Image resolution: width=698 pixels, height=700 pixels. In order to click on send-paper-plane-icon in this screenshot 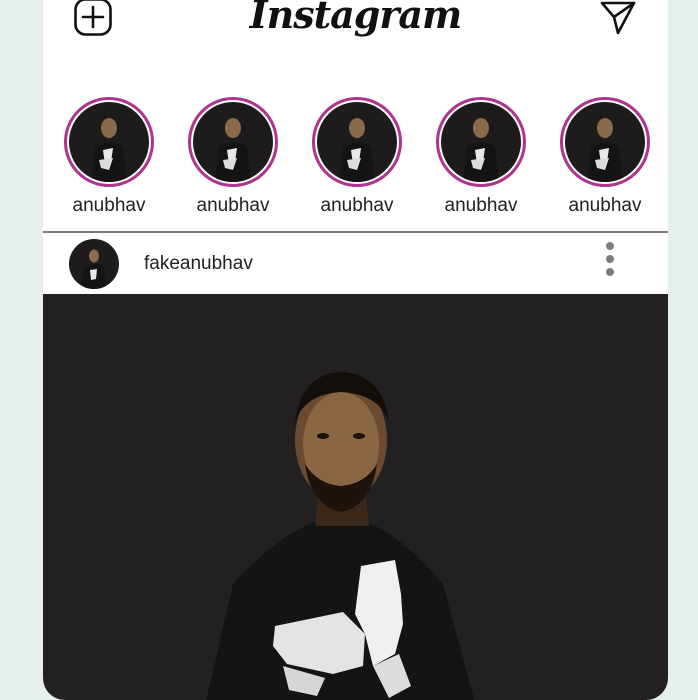, I will do `click(618, 18)`.